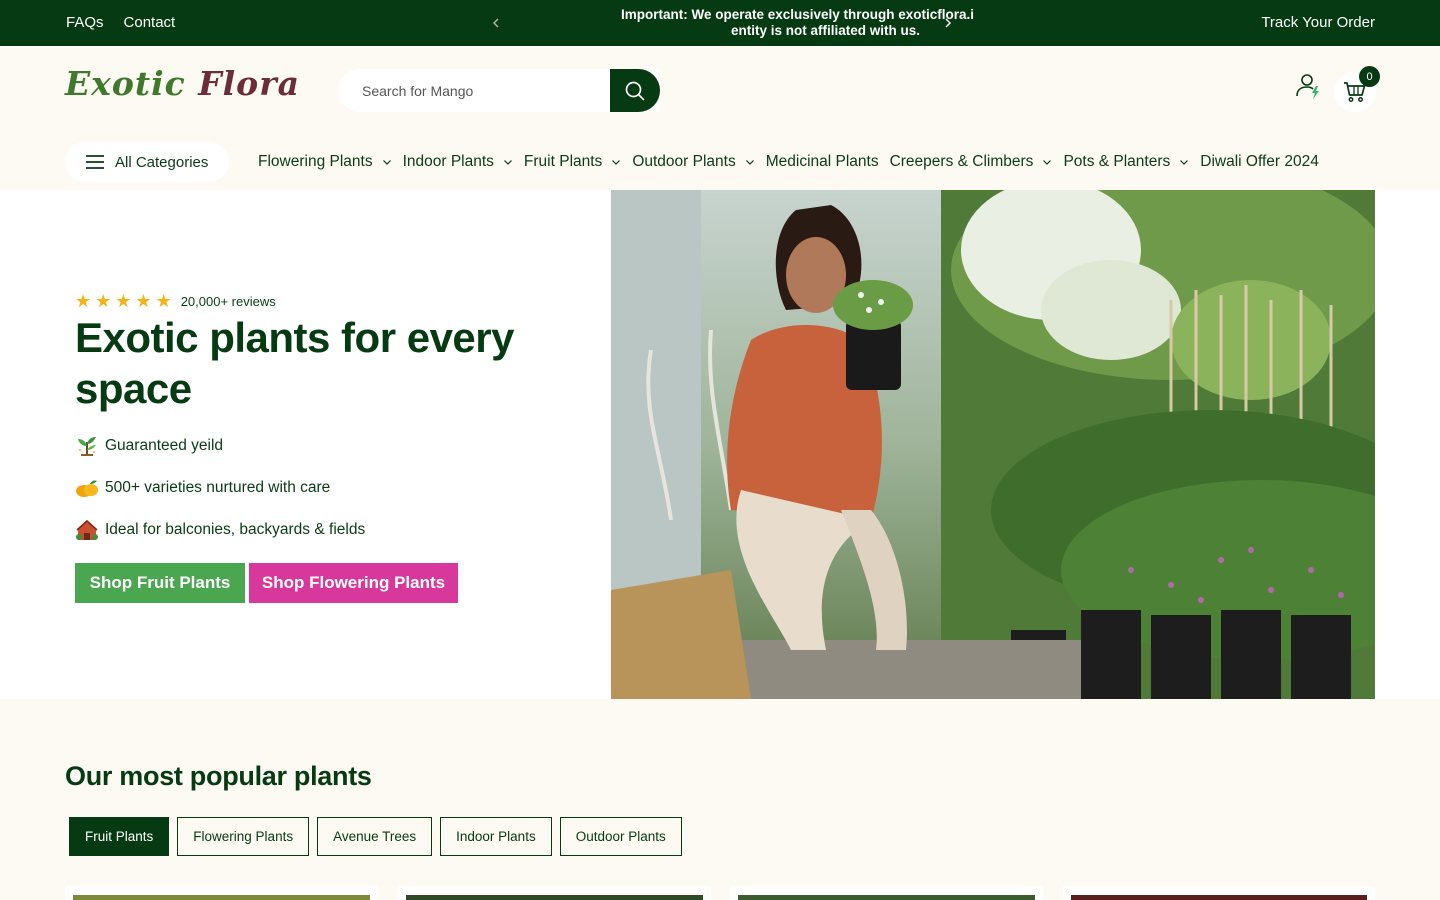 The width and height of the screenshot is (1440, 900). Describe the element at coordinates (295, 363) in the screenshot. I see `hero-title: Exotic plants for every space` at that location.